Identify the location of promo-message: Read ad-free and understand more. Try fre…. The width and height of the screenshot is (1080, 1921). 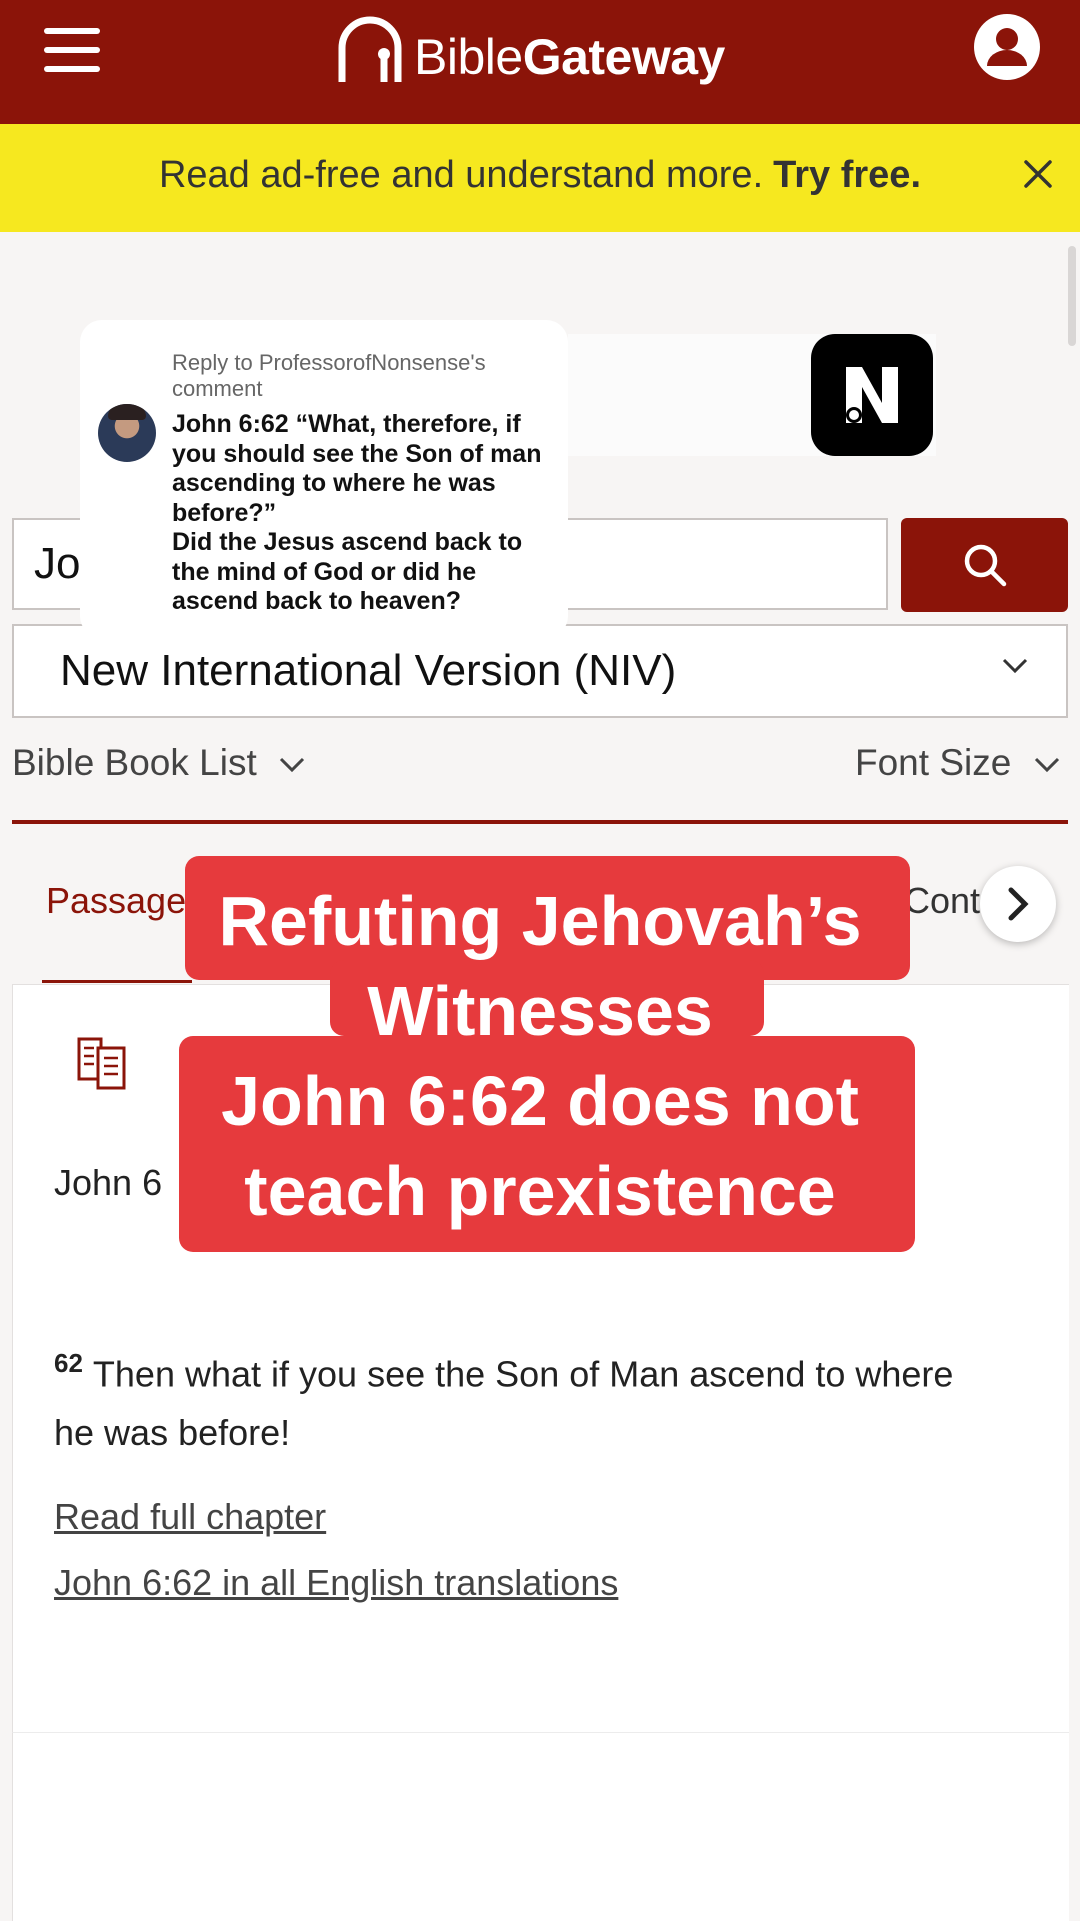
(540, 175).